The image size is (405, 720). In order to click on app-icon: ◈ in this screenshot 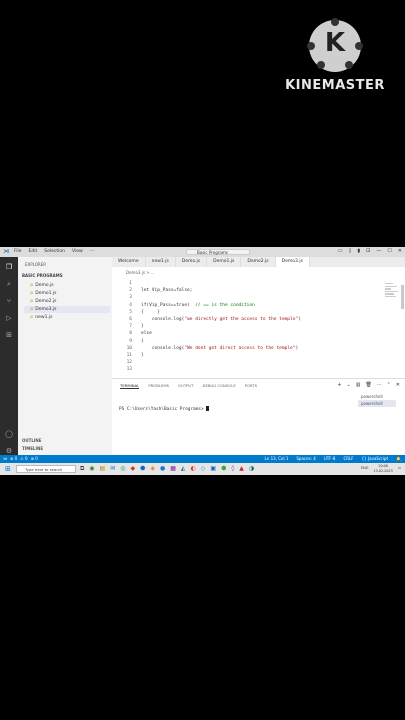, I will do `click(152, 469)`.